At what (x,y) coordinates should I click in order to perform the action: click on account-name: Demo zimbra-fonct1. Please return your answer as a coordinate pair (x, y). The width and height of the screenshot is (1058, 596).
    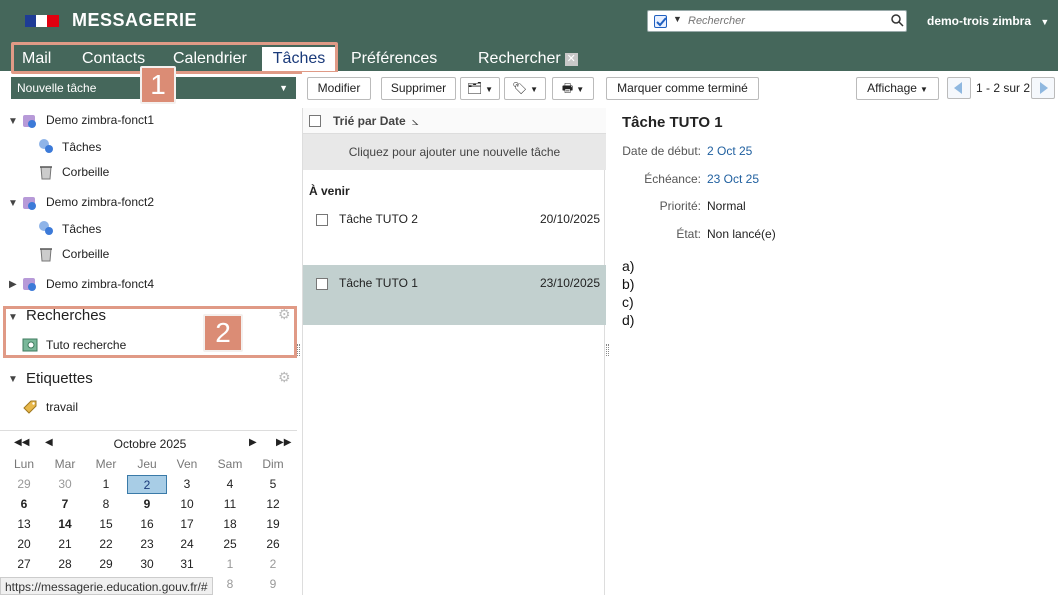
    Looking at the image, I should click on (100, 120).